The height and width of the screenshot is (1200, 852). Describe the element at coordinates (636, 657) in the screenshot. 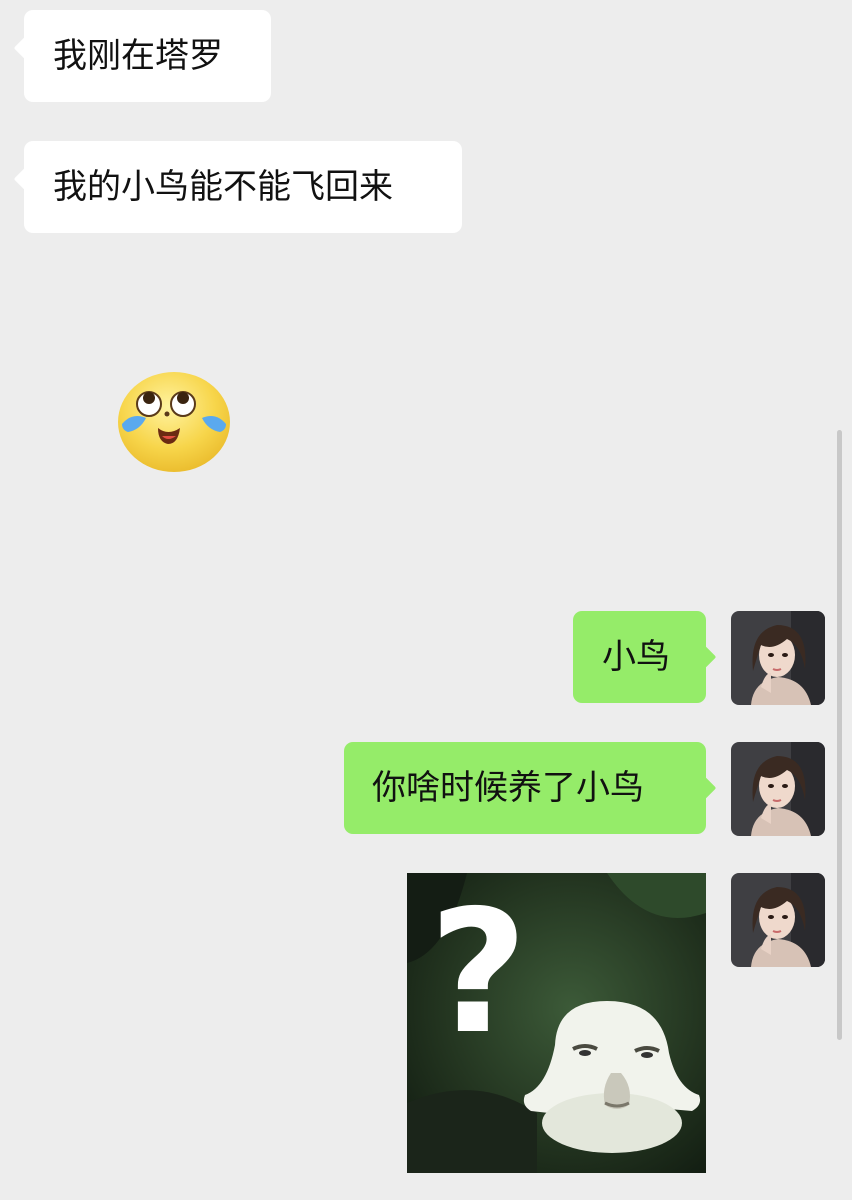

I see `message-text: 小鸟` at that location.